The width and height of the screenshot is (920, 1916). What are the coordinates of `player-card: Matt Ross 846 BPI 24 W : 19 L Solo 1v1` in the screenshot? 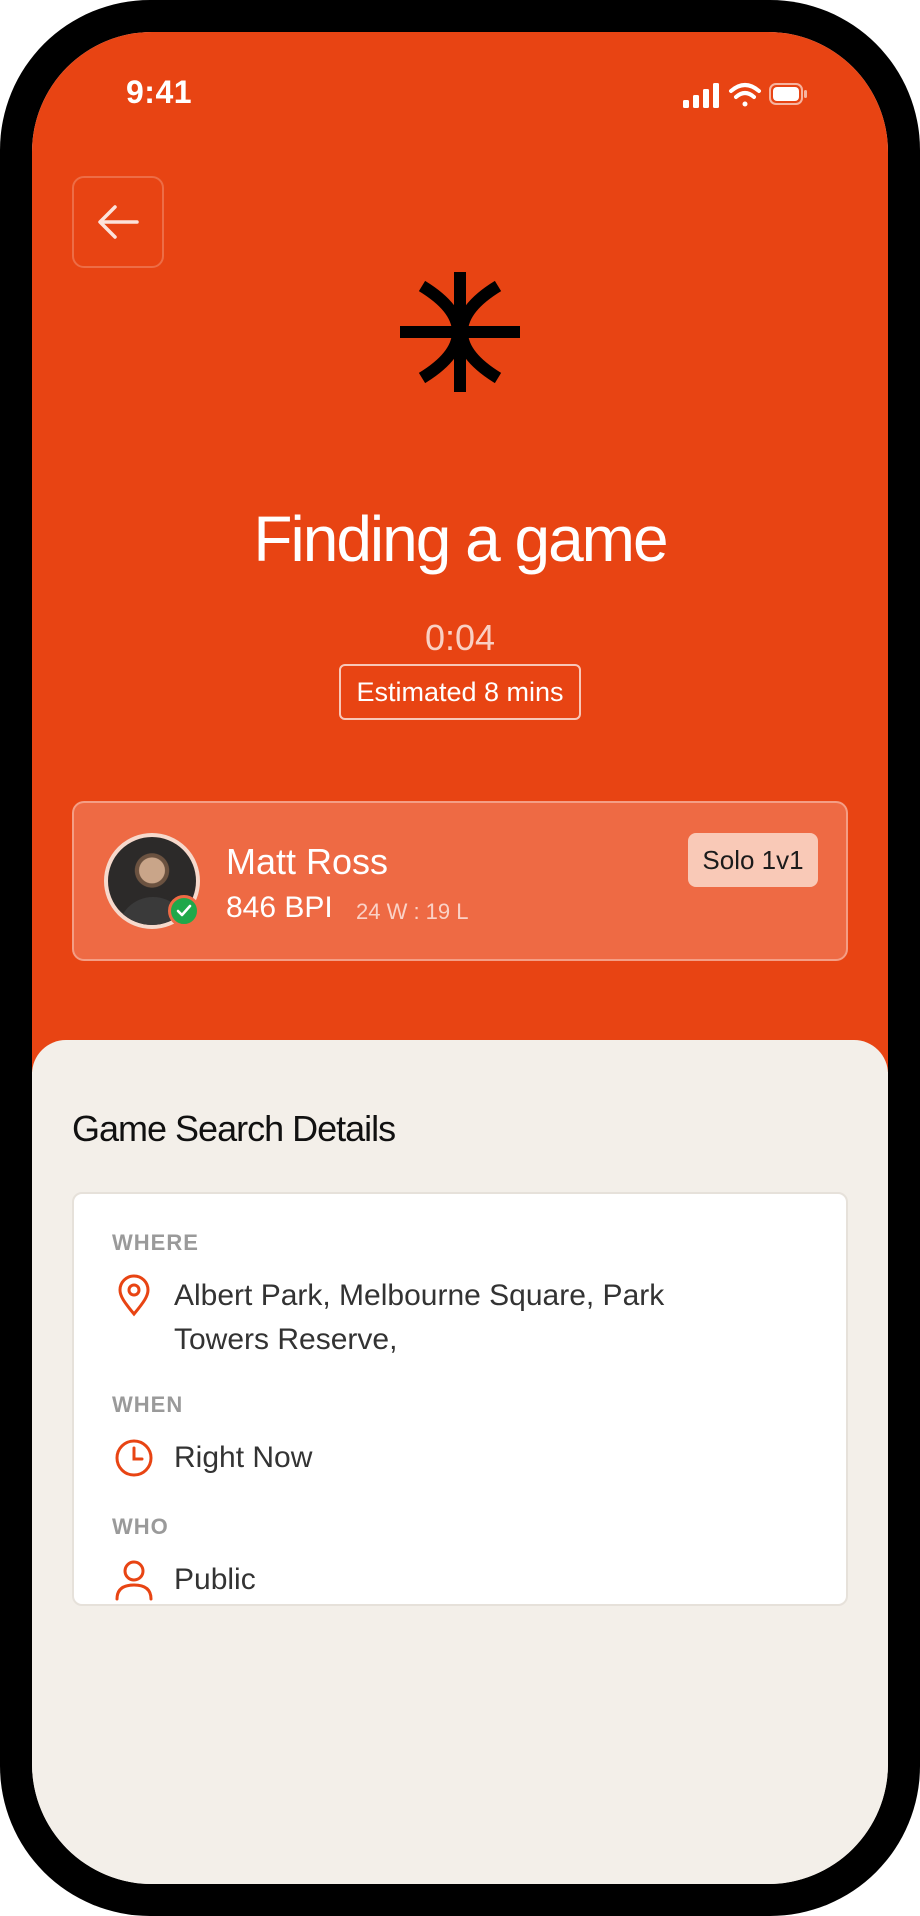 It's located at (460, 881).